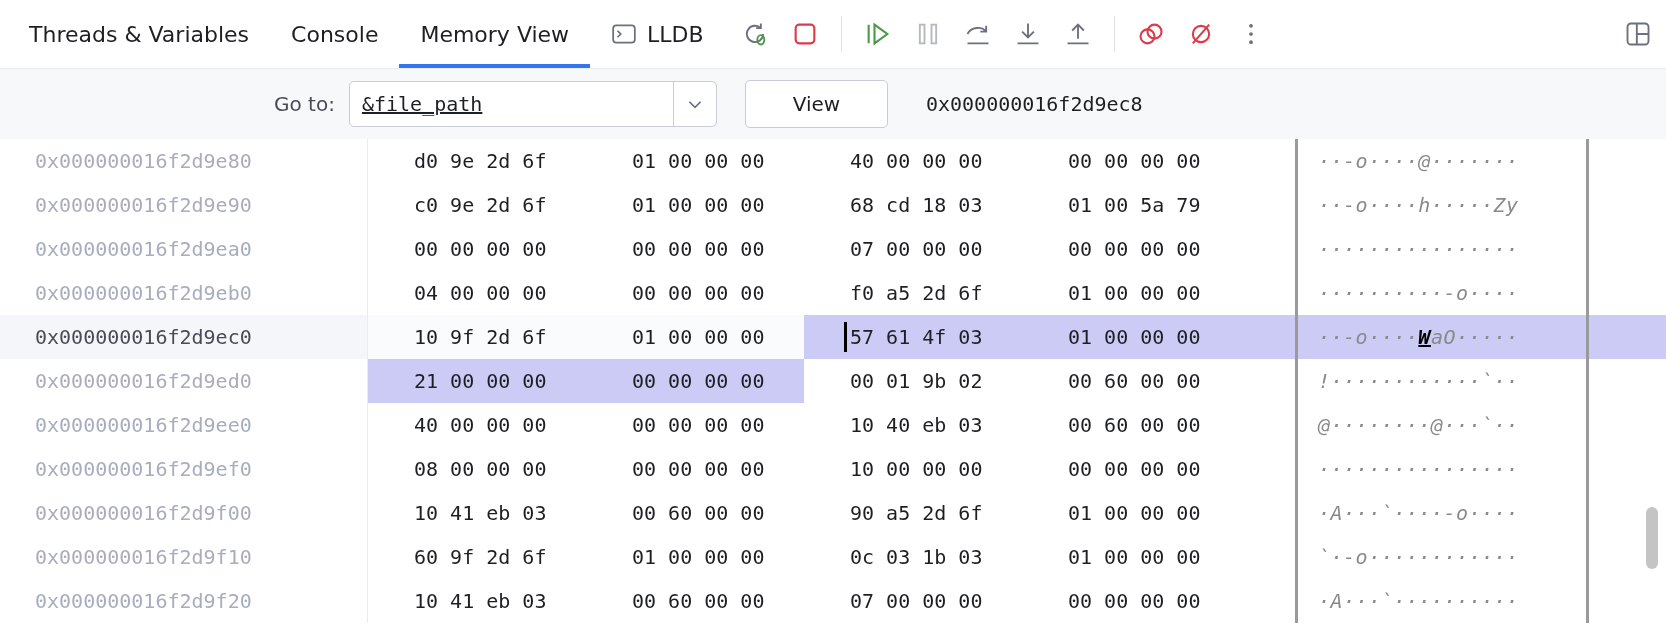  What do you see at coordinates (913, 205) in the screenshot?
I see `hex-cell: 68 cd 18 03` at bounding box center [913, 205].